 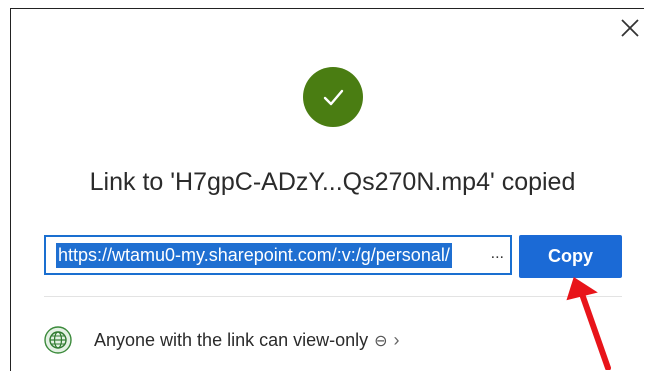 I want to click on globe-icon, so click(x=58, y=340).